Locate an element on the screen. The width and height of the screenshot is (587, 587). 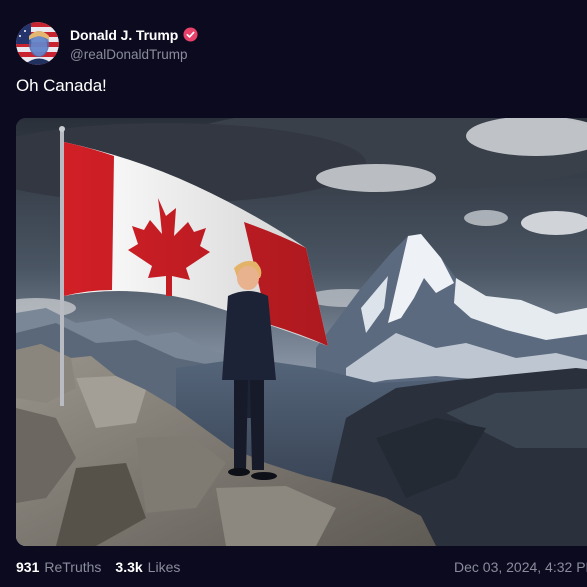
author-display-name: Donald J. Trump is located at coordinates (124, 35).